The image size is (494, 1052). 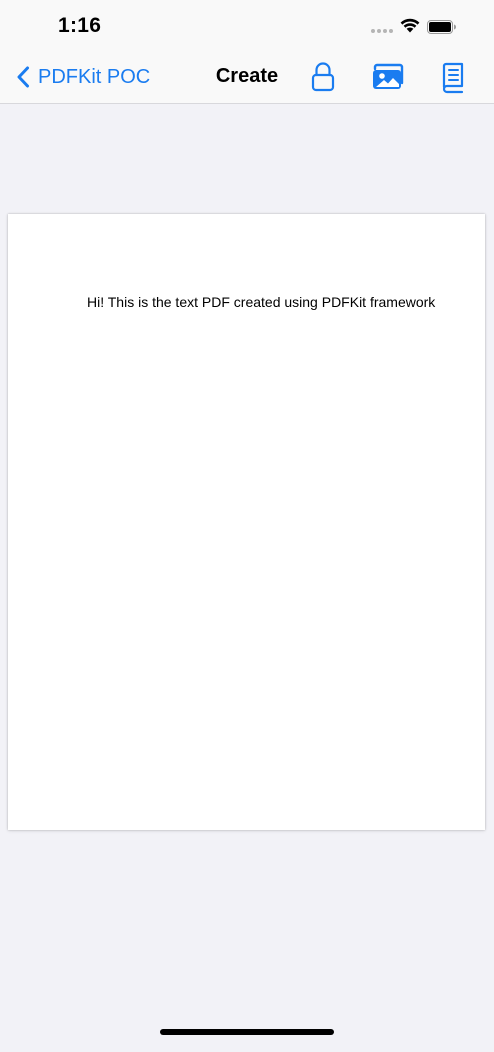 I want to click on back-button: PDFKit POC, so click(x=83, y=77).